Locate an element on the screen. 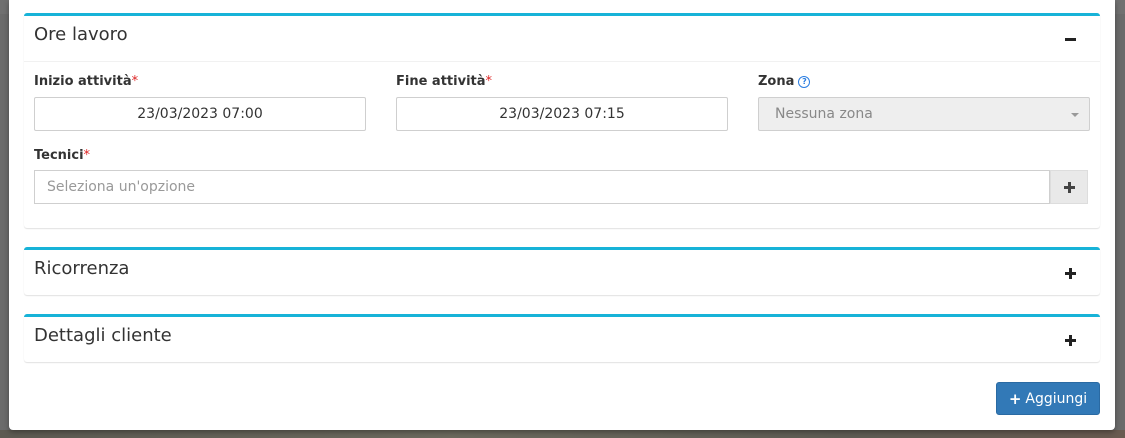  collapse-button is located at coordinates (1070, 39).